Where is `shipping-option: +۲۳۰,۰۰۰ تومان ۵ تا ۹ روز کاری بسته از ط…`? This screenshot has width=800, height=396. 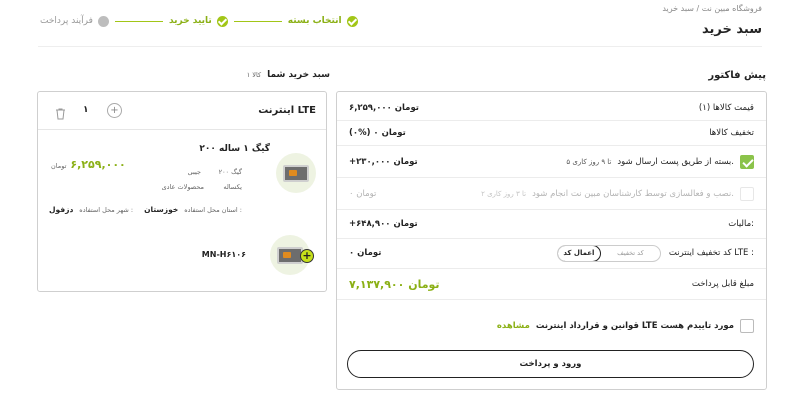
shipping-option: +۲۳۰,۰۰۰ تومان ۵ تا ۹ روز کاری بسته از ط… is located at coordinates (551, 162).